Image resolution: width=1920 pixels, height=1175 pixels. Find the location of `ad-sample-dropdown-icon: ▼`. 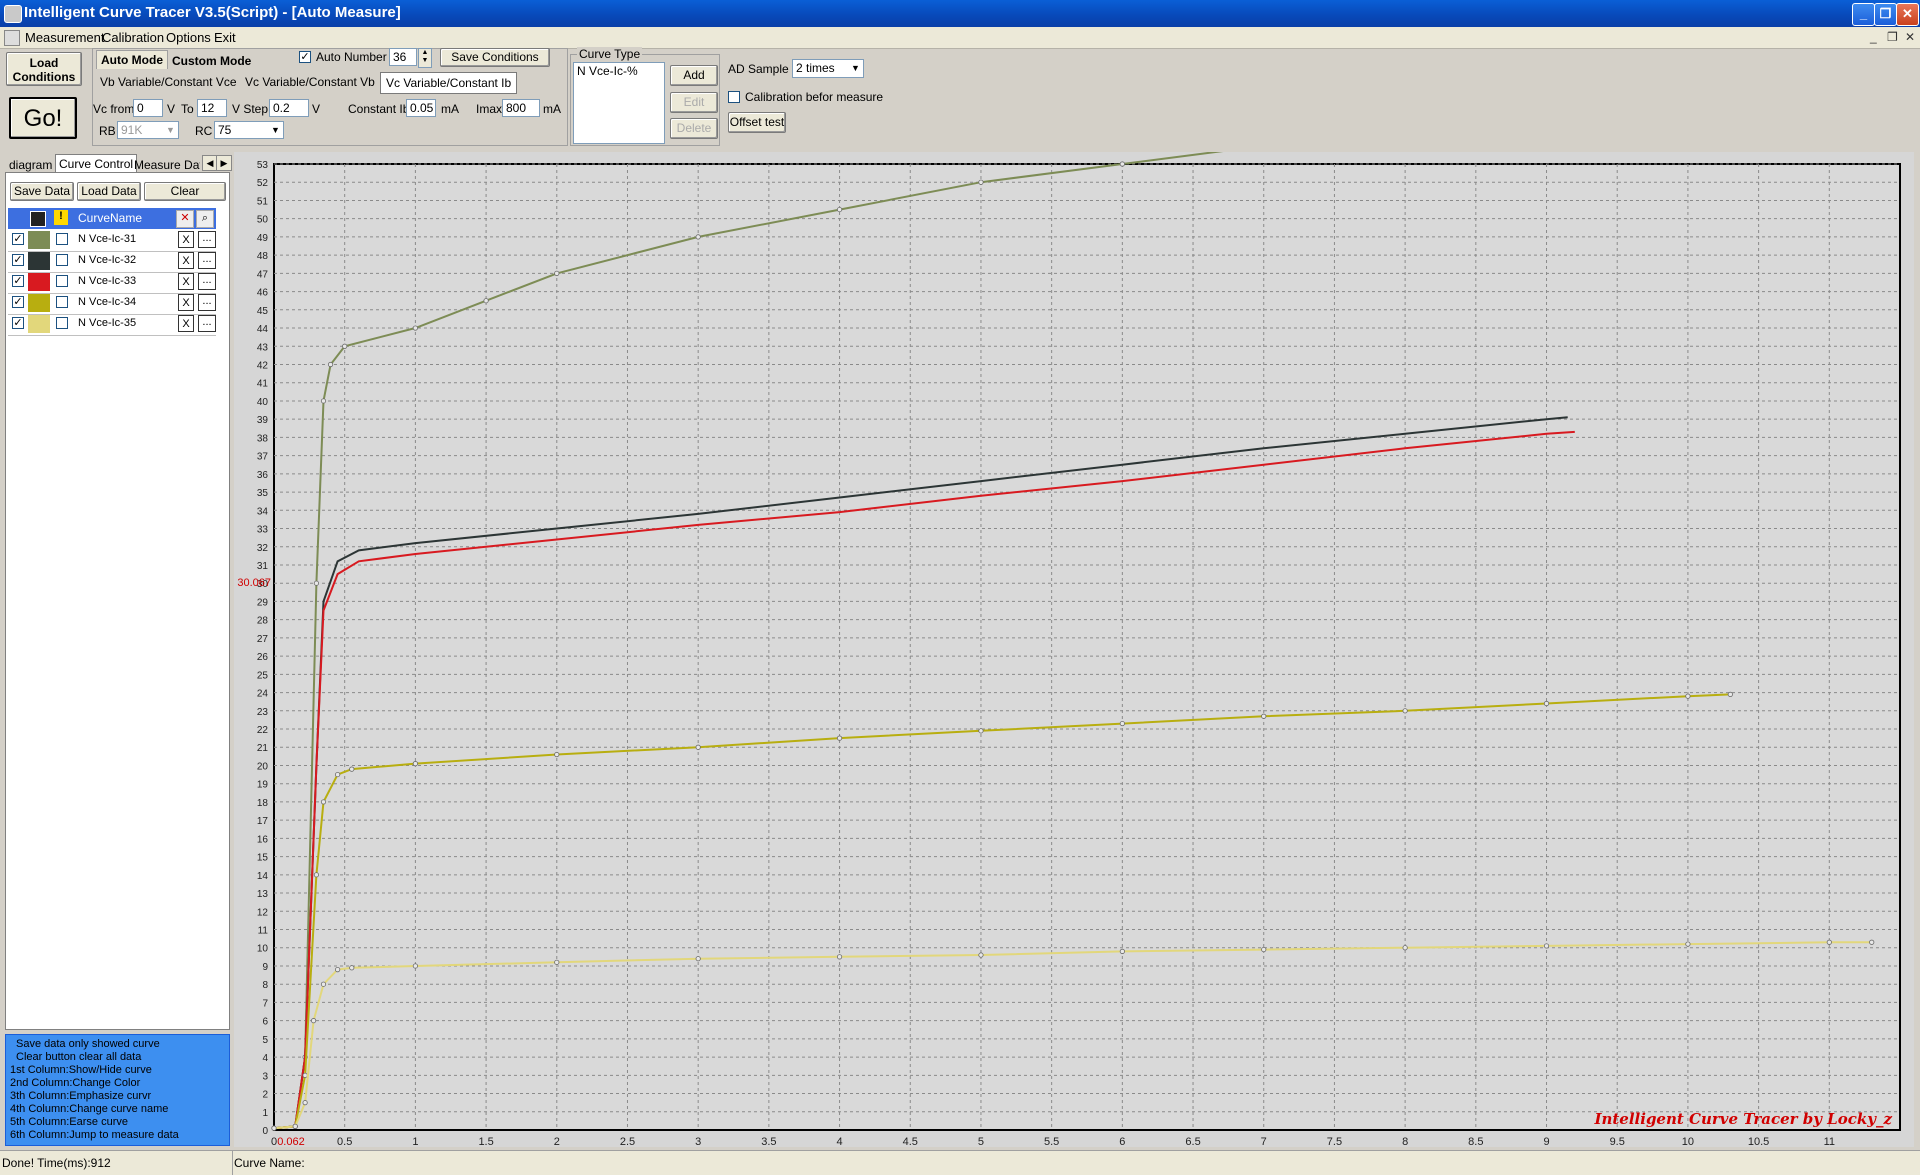

ad-sample-dropdown-icon: ▼ is located at coordinates (855, 68).